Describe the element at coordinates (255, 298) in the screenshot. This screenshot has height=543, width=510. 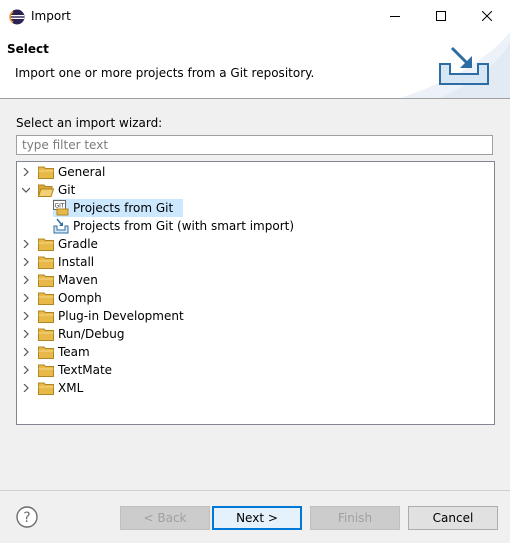
I see `tree-item-oomph: Oomph` at that location.